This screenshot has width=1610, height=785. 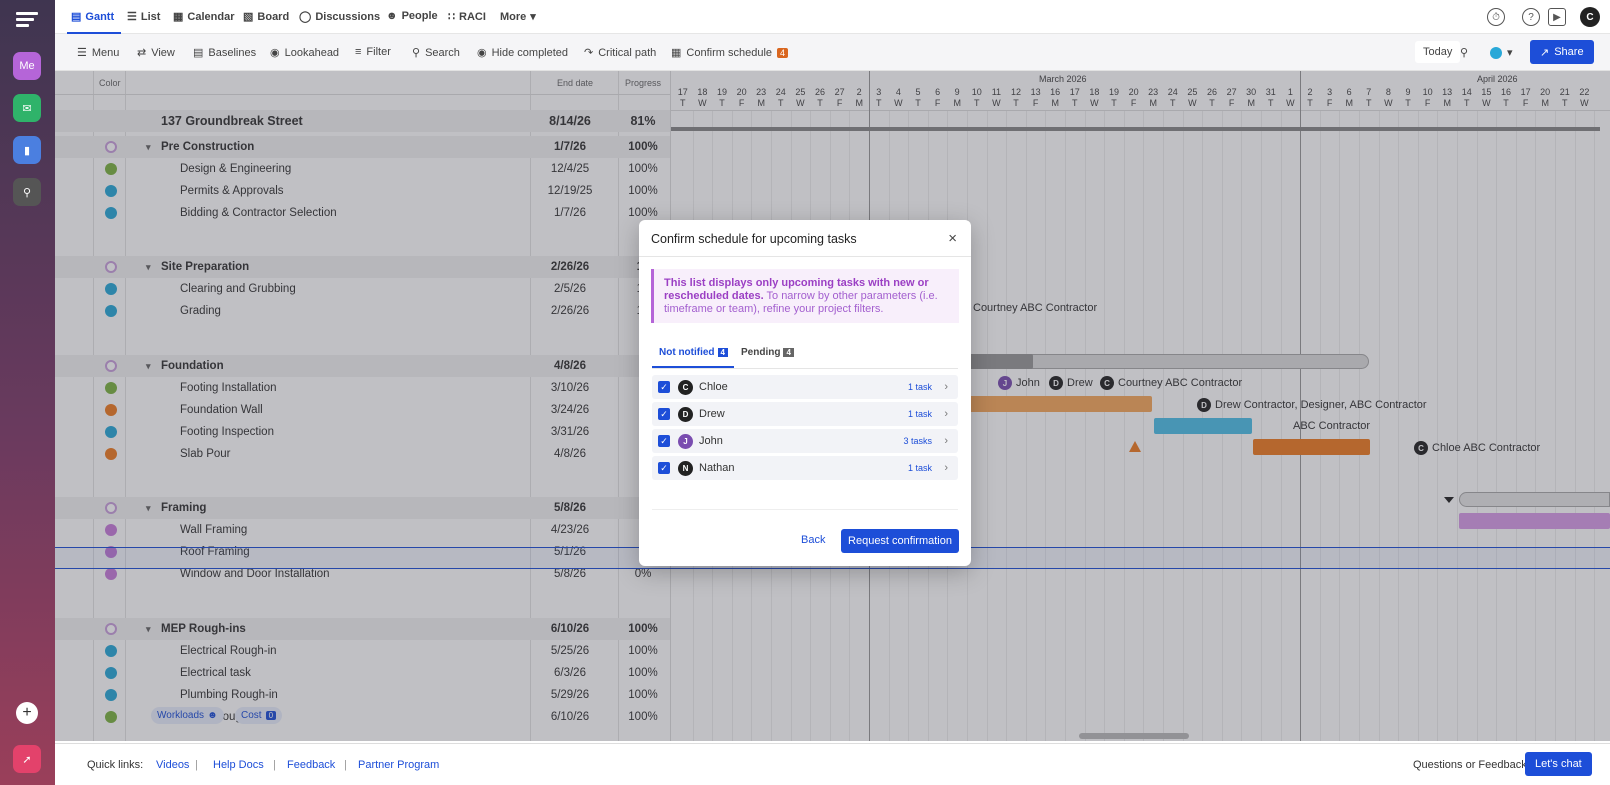 I want to click on avatar: D, so click(x=685, y=414).